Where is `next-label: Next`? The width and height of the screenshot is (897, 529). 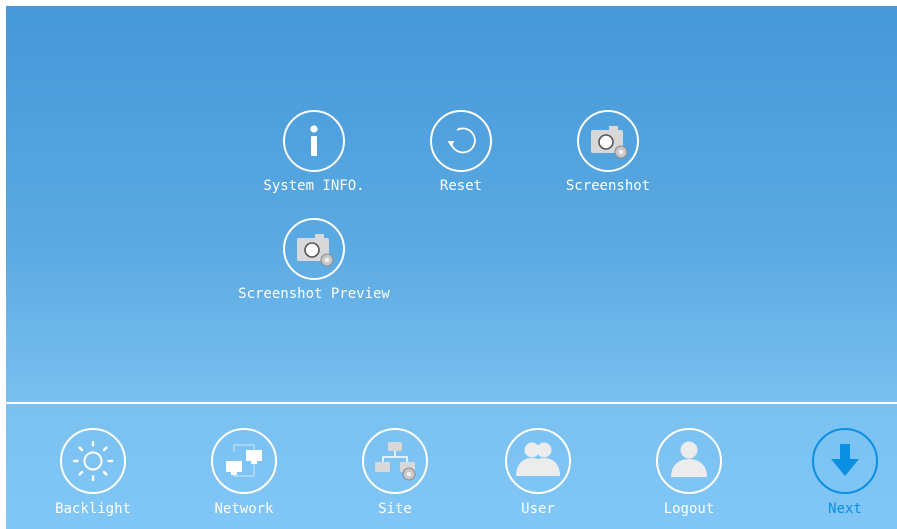 next-label: Next is located at coordinates (845, 509).